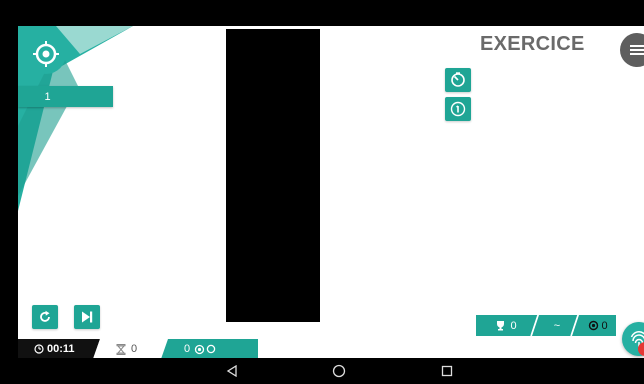 Image resolution: width=644 pixels, height=384 pixels. I want to click on info-icon, so click(458, 109).